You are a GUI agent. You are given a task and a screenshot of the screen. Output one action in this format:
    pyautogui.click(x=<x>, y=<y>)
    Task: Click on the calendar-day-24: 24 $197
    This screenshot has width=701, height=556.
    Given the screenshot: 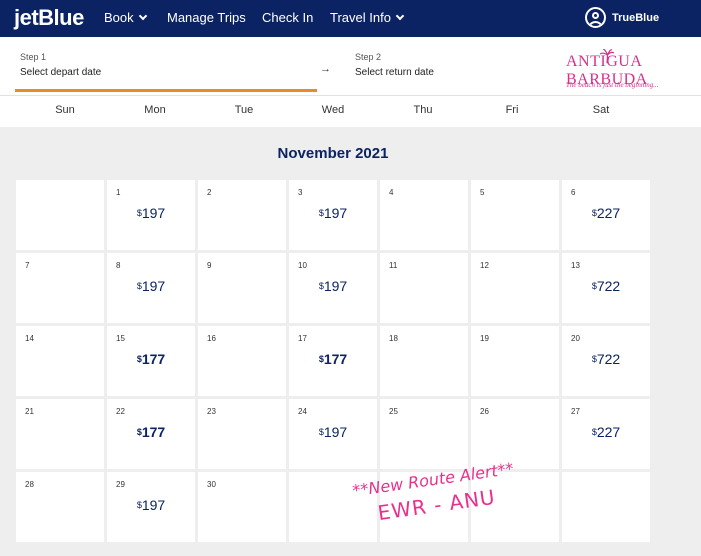 What is the action you would take?
    pyautogui.click(x=333, y=434)
    